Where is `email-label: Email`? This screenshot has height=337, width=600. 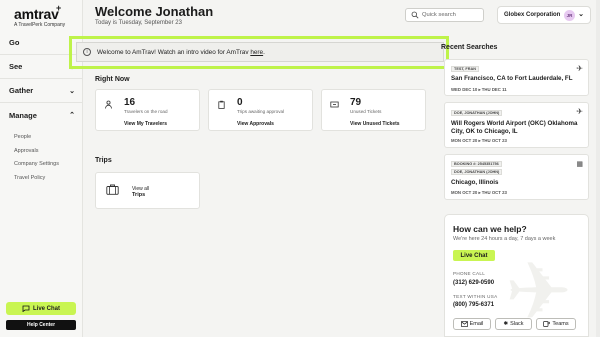 email-label: Email is located at coordinates (476, 324).